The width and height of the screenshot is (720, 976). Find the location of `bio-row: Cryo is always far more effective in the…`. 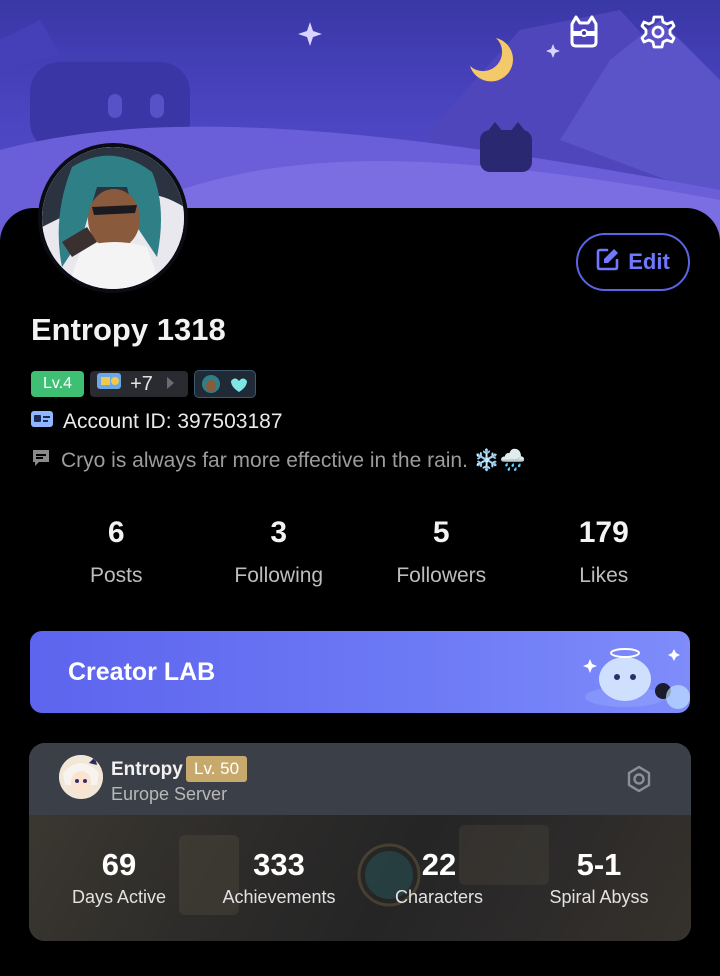

bio-row: Cryo is always far more effective in the… is located at coordinates (278, 461).